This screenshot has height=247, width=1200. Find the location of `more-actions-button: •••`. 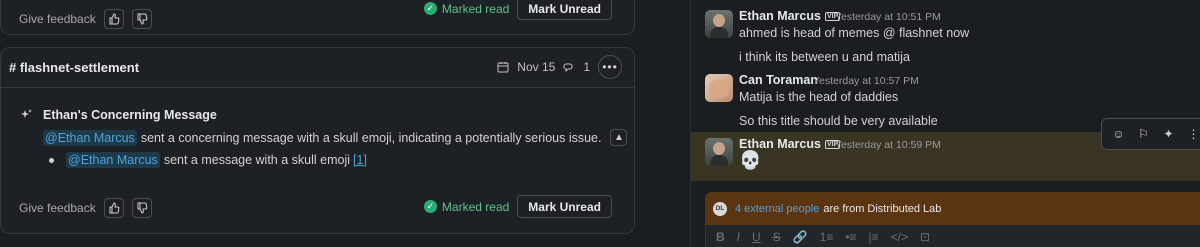

more-actions-button: ••• is located at coordinates (610, 67).